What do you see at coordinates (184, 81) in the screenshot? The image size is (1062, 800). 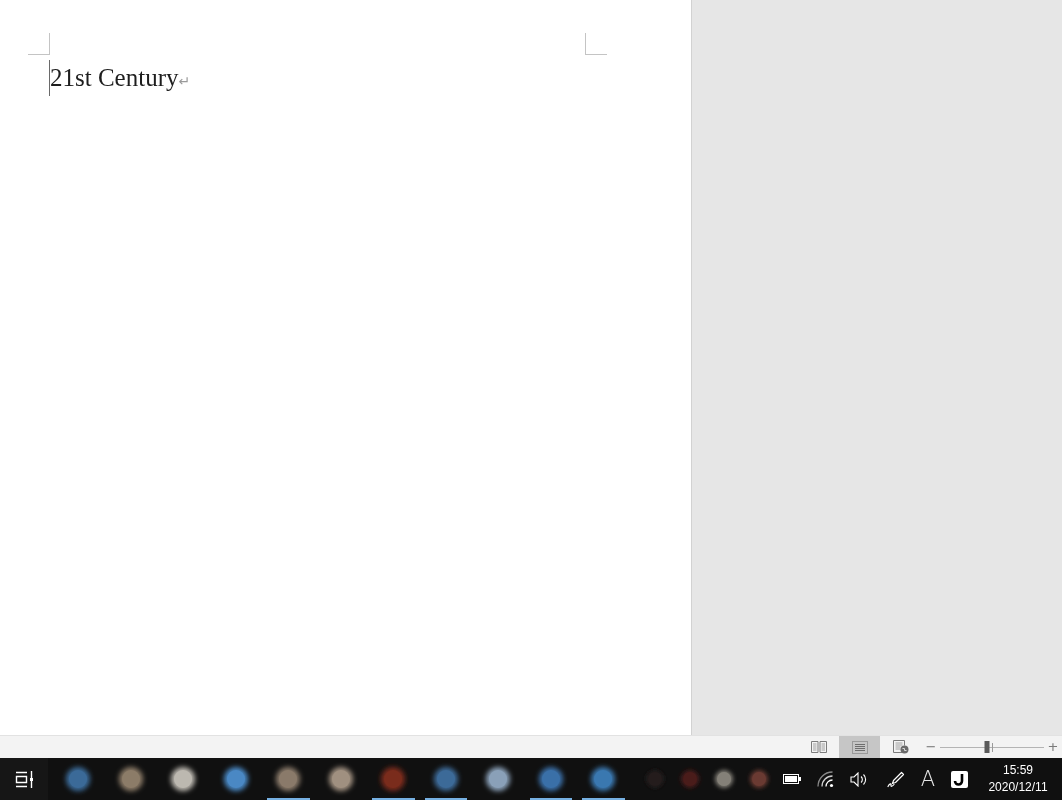 I see `paragraph-mark: ↵` at bounding box center [184, 81].